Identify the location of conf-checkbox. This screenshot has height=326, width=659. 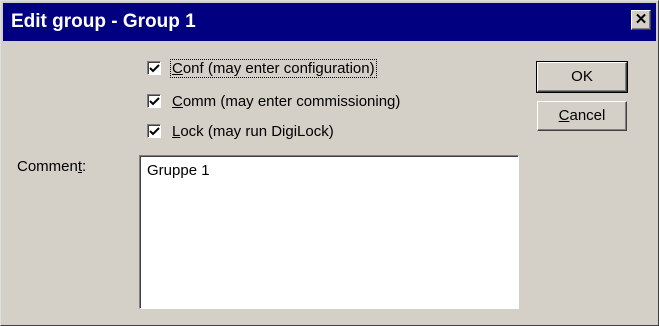
(154, 68).